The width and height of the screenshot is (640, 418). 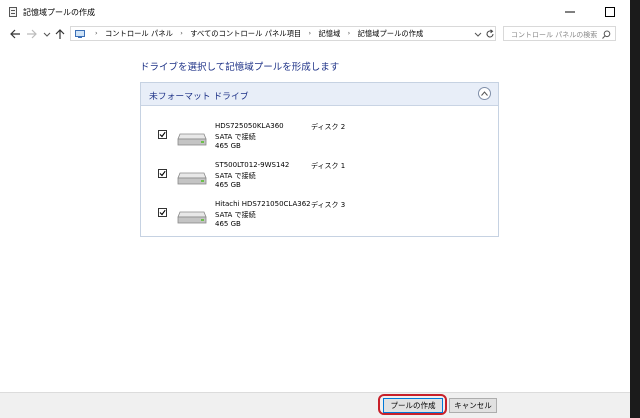 I want to click on recent-locations-button, so click(x=47, y=34).